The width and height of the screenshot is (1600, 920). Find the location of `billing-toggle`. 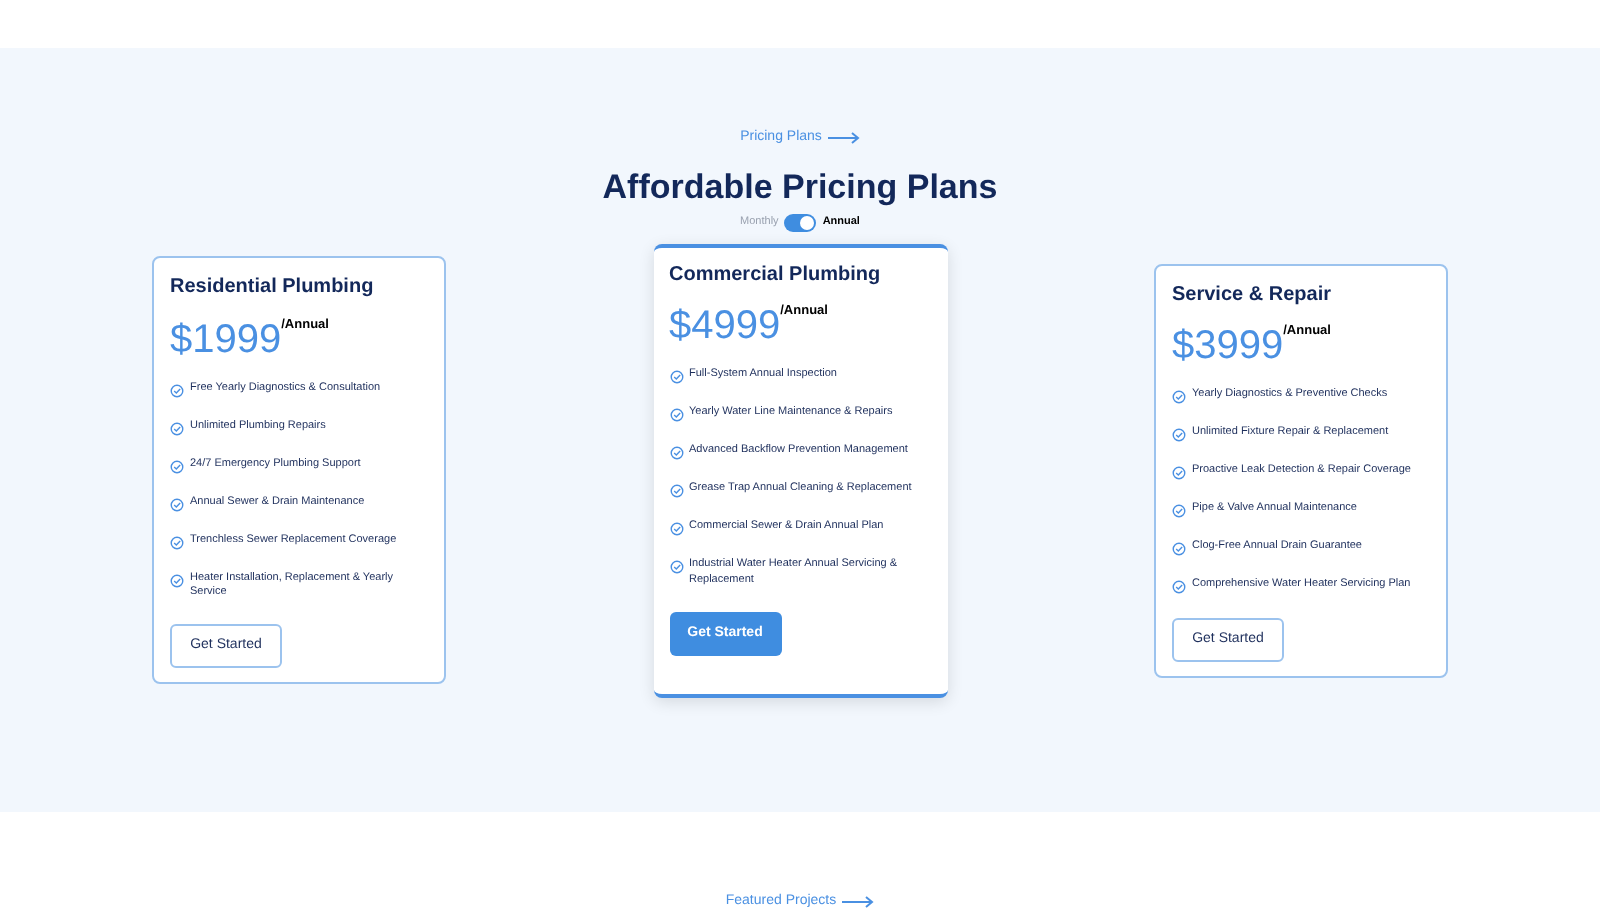

billing-toggle is located at coordinates (800, 222).